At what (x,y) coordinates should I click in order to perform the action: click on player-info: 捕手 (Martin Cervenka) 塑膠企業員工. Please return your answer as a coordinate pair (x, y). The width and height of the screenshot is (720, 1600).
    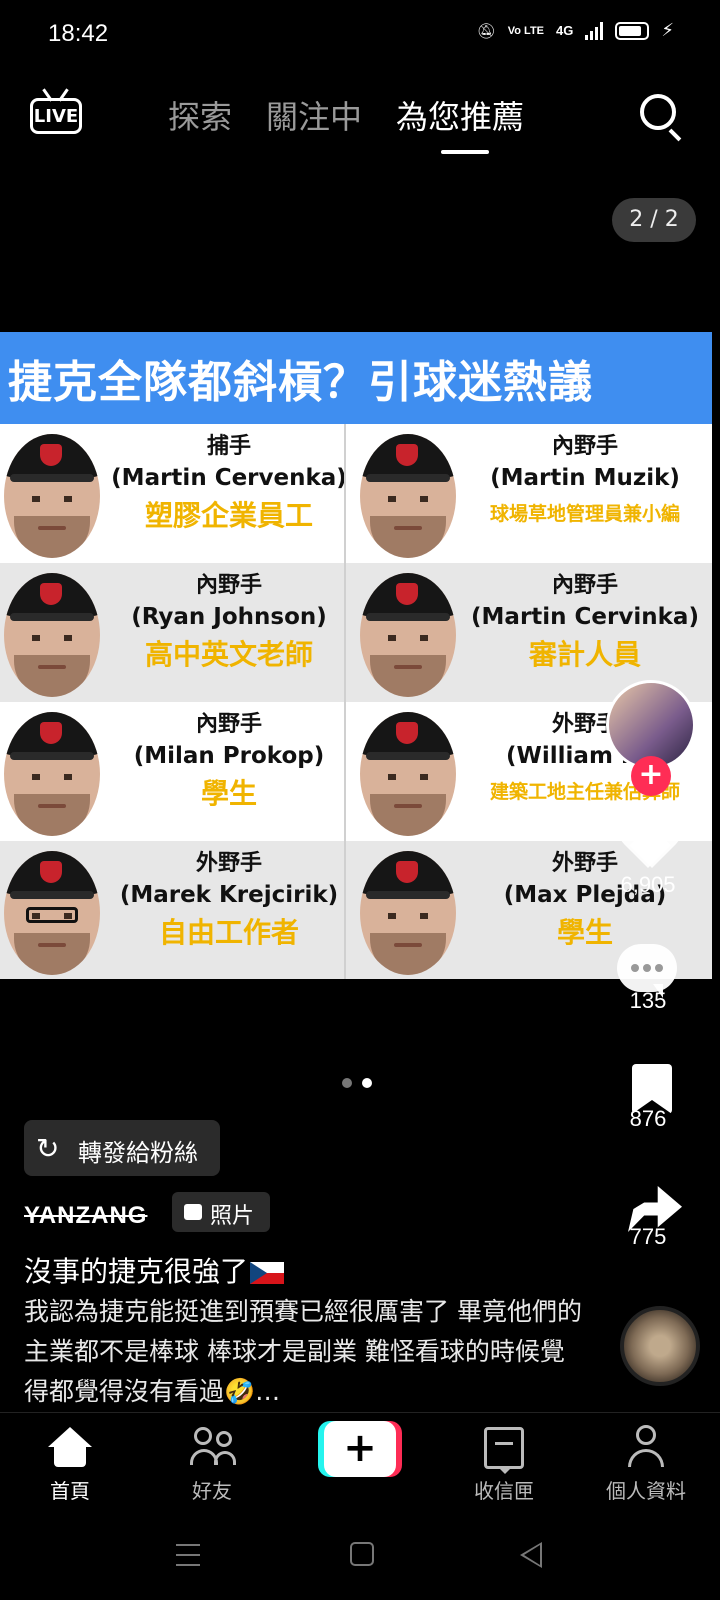
    Looking at the image, I should click on (229, 485).